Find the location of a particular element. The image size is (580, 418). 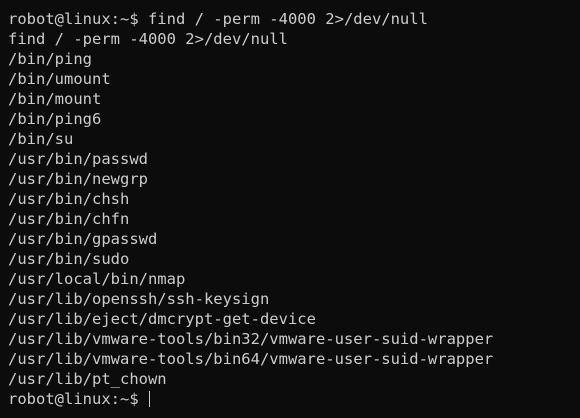

text-cursor is located at coordinates (149, 399).